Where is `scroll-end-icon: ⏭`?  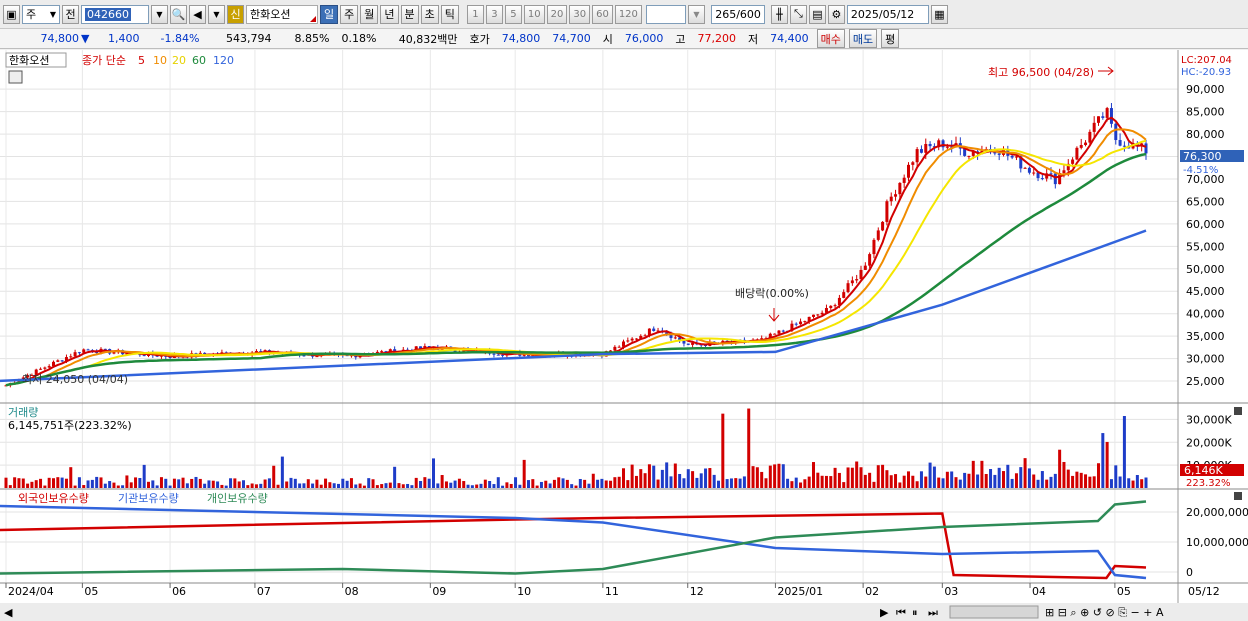
scroll-end-icon: ⏭ is located at coordinates (933, 612).